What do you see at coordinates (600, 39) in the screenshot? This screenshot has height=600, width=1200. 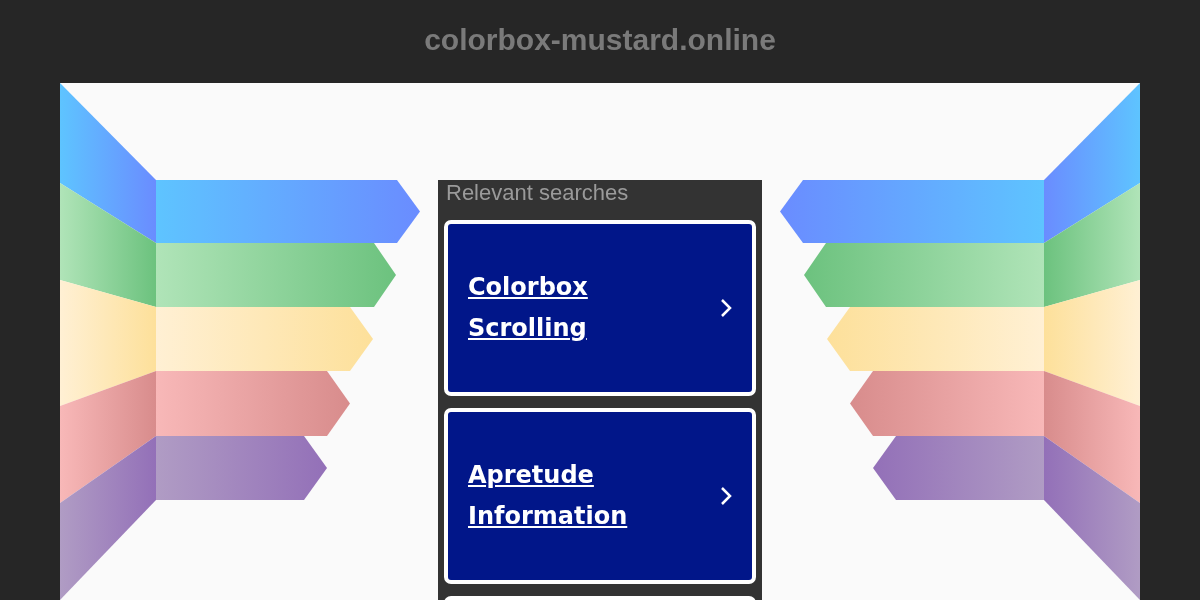 I see `domain-title: colorbox-mustard.online` at bounding box center [600, 39].